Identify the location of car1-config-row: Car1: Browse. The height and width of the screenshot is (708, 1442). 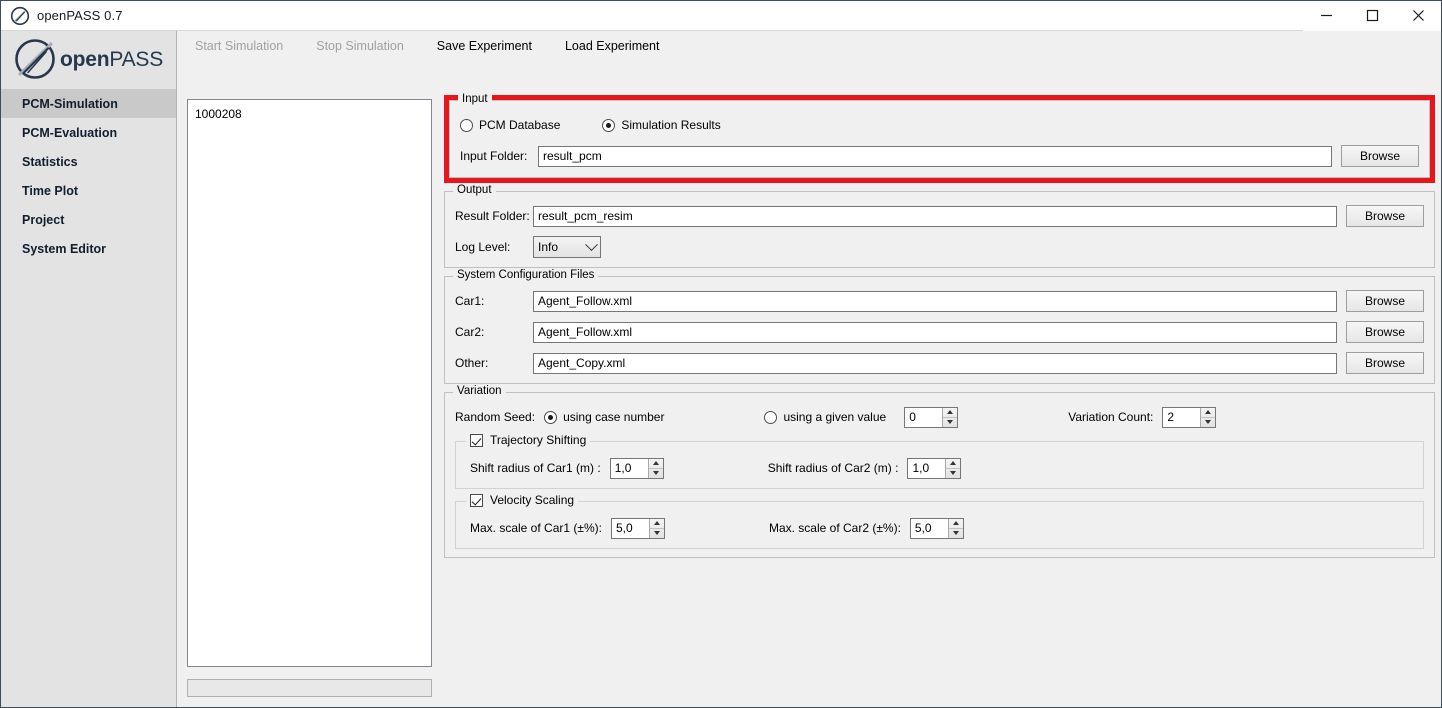
(939, 301).